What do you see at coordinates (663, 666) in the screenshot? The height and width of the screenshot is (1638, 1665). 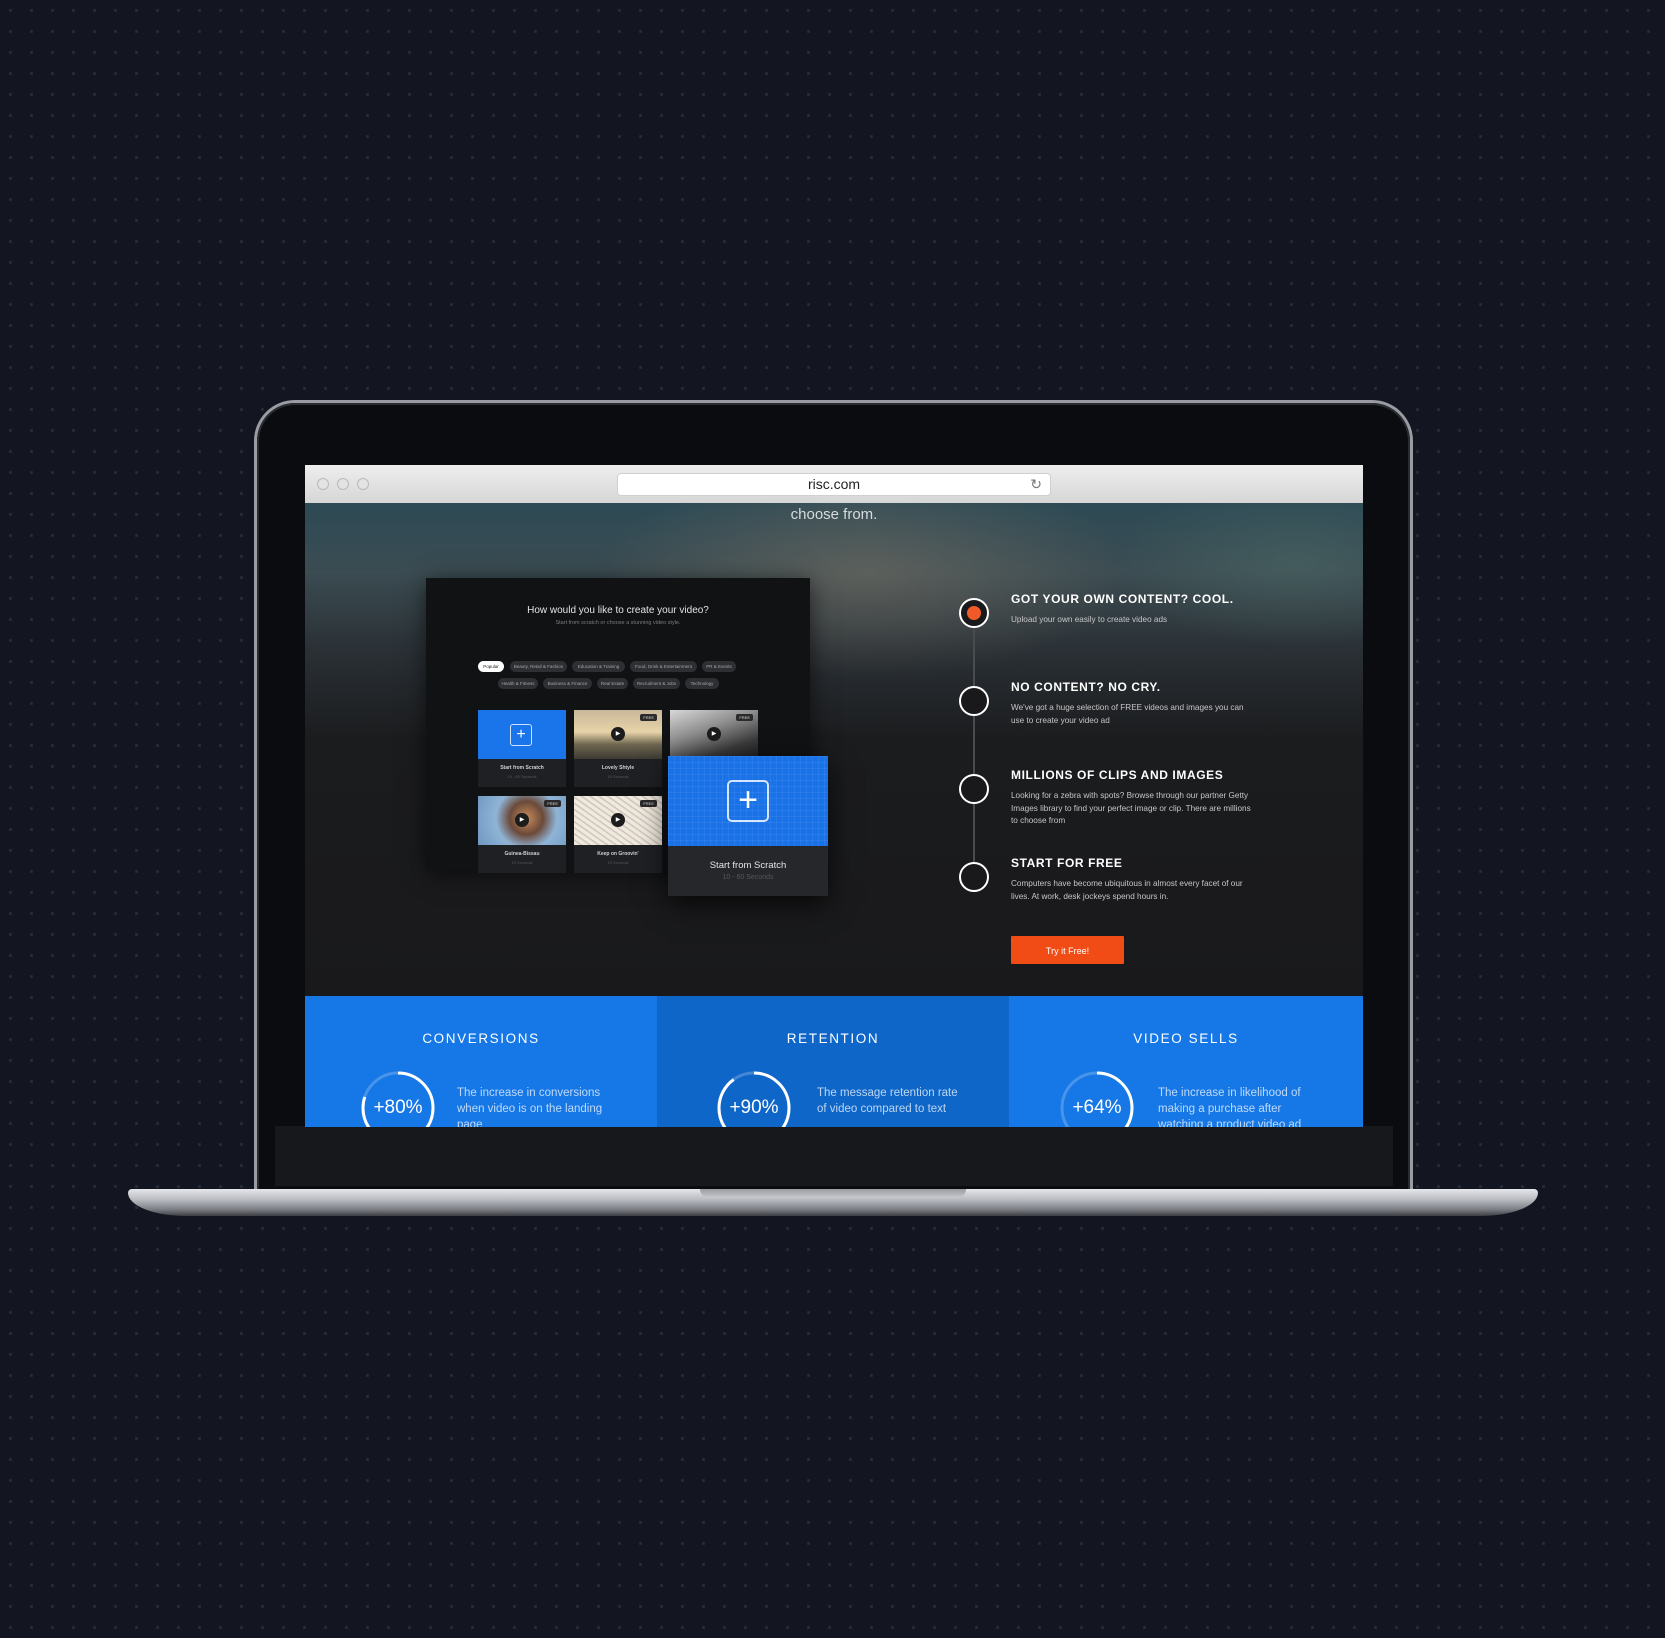 I see `category-chip: Food, Drink & Entertainment` at bounding box center [663, 666].